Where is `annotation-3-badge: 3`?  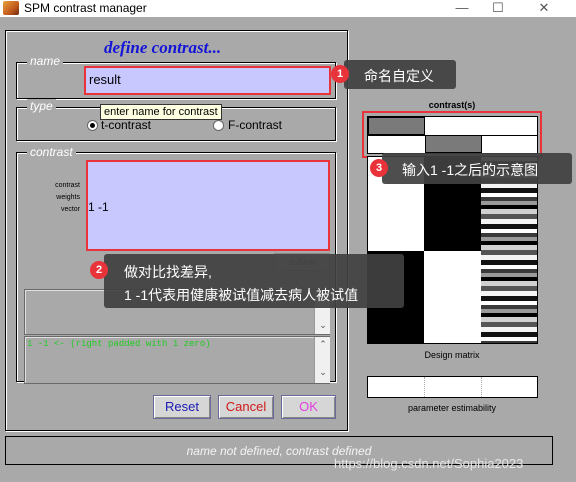
annotation-3-badge: 3 is located at coordinates (379, 168).